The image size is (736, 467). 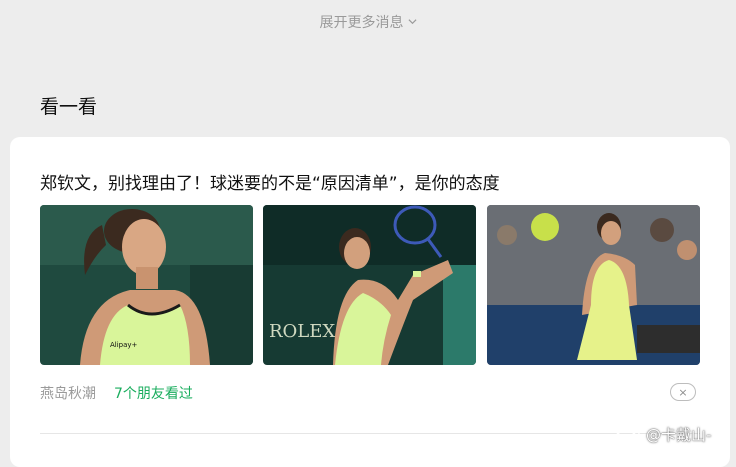 What do you see at coordinates (68, 393) in the screenshot?
I see `article-source: 燕岛秋潮` at bounding box center [68, 393].